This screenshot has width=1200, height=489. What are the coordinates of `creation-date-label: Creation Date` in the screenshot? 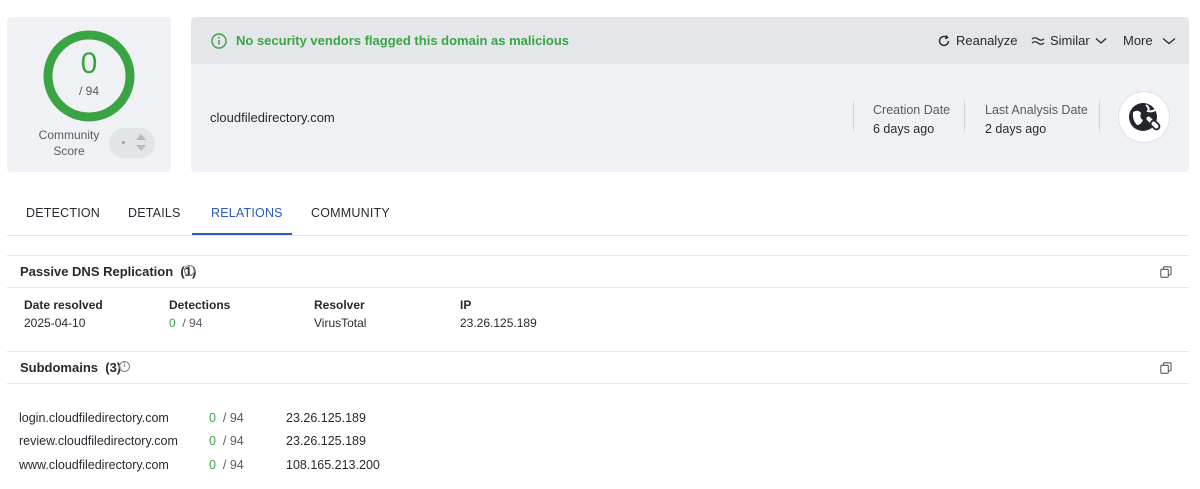 It's located at (912, 110).